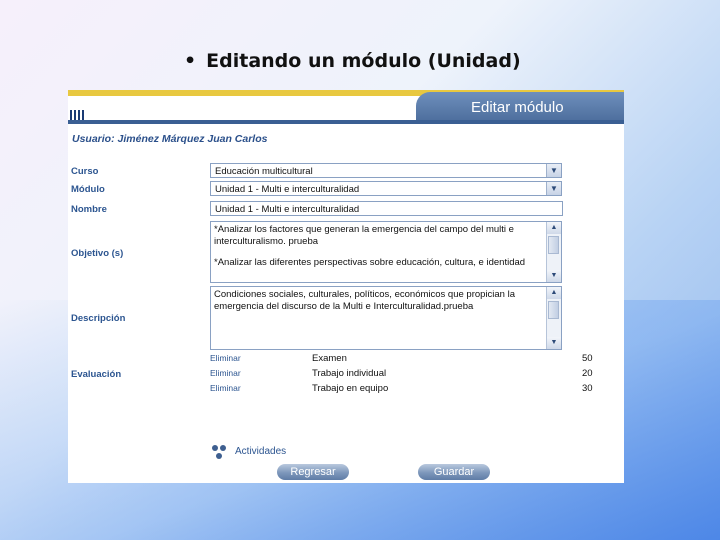  What do you see at coordinates (350, 388) in the screenshot?
I see `evaluation-name: Trabajo en equipo` at bounding box center [350, 388].